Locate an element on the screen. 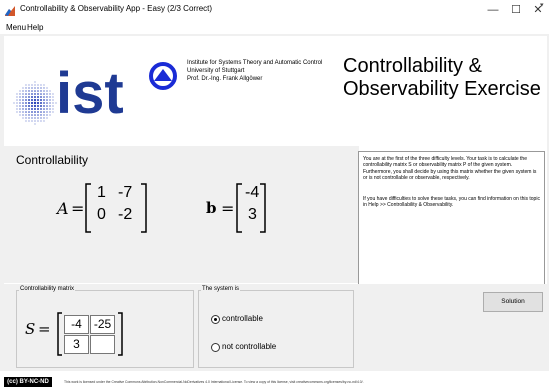 The height and width of the screenshot is (389, 549). university-name: University of Stuttgart is located at coordinates (216, 71).